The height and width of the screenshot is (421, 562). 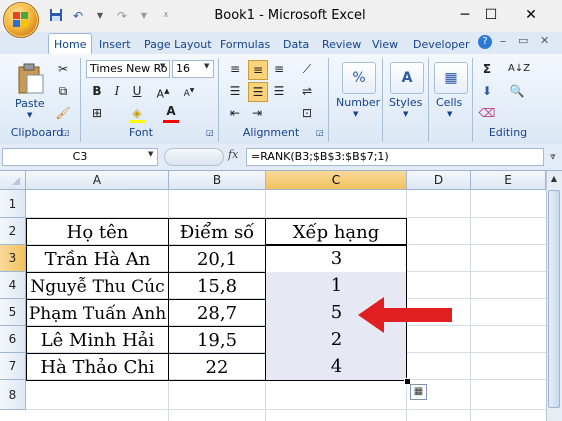 I want to click on scroll-up-icon: ▲, so click(x=554, y=179).